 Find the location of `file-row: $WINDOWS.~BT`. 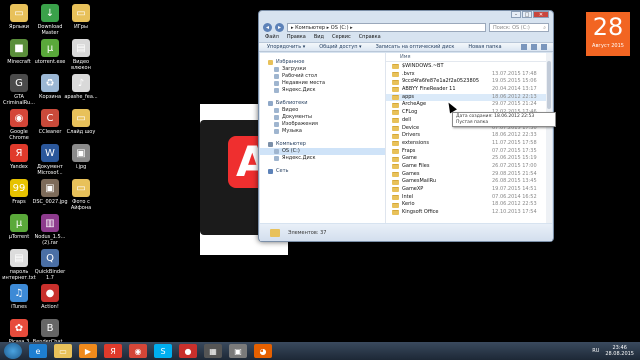

file-row: $WINDOWS.~BT is located at coordinates (469, 67).